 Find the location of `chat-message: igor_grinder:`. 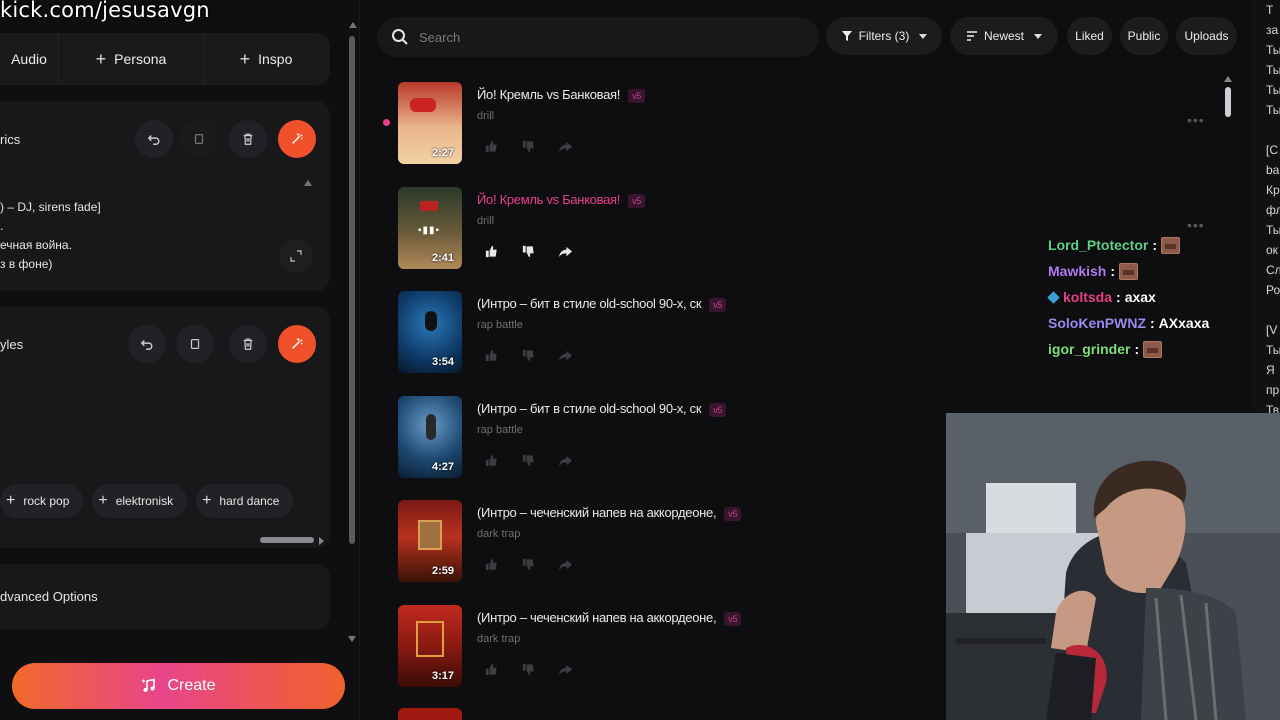

chat-message: igor_grinder: is located at coordinates (1153, 349).